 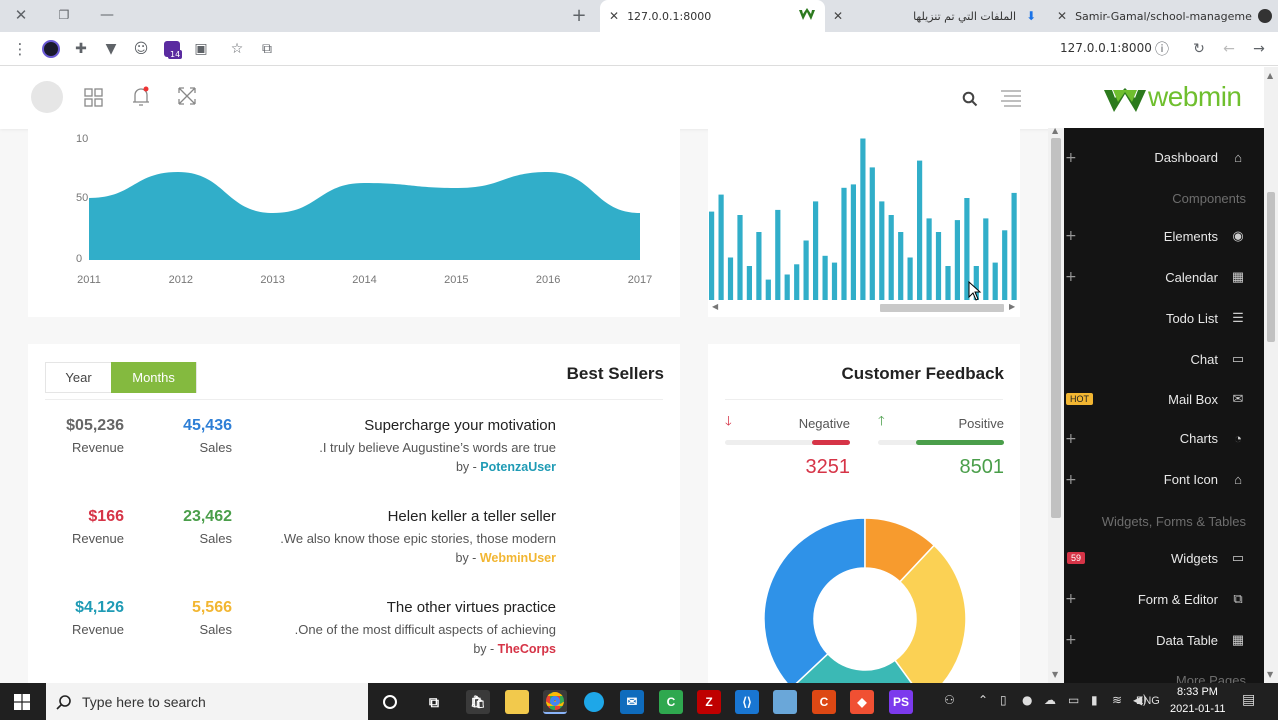 I want to click on menu-dots-icon: ⋮, so click(x=20, y=49).